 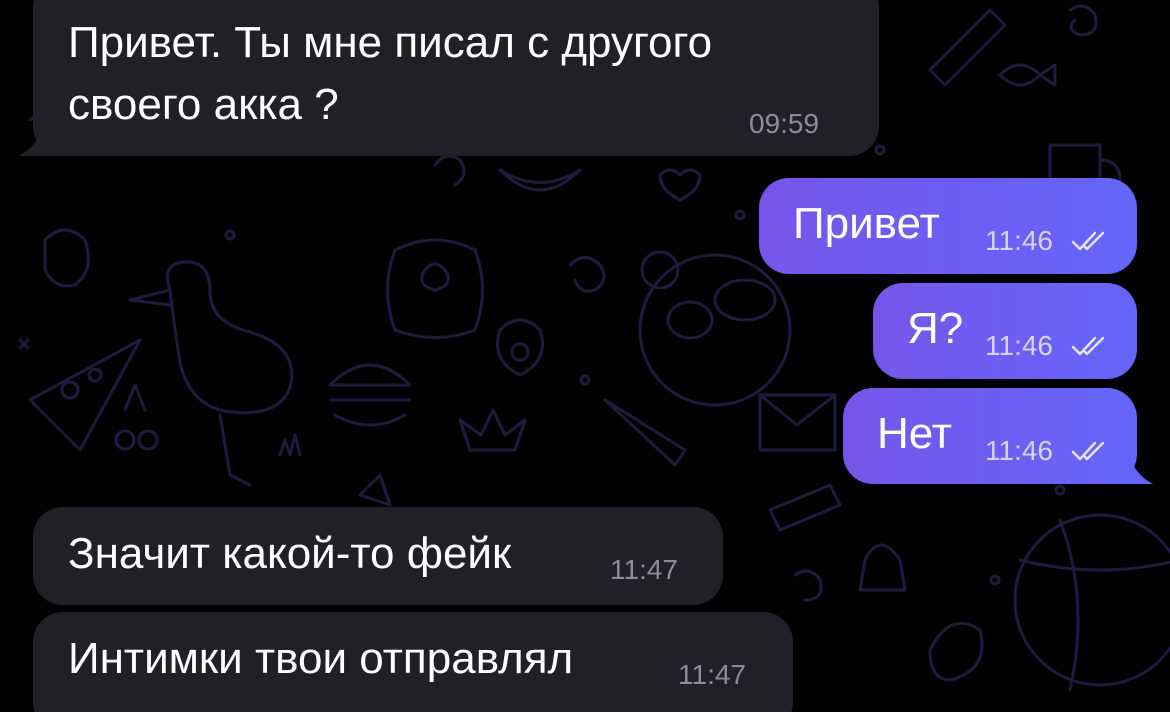 I want to click on message-text-line: Привет. Ты мне писал с другого, so click(x=390, y=42).